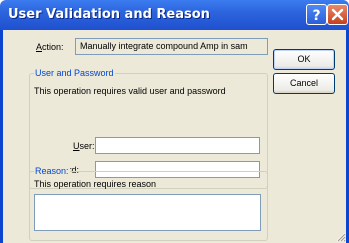  I want to click on user-label-rest: ser:, so click(87, 146).